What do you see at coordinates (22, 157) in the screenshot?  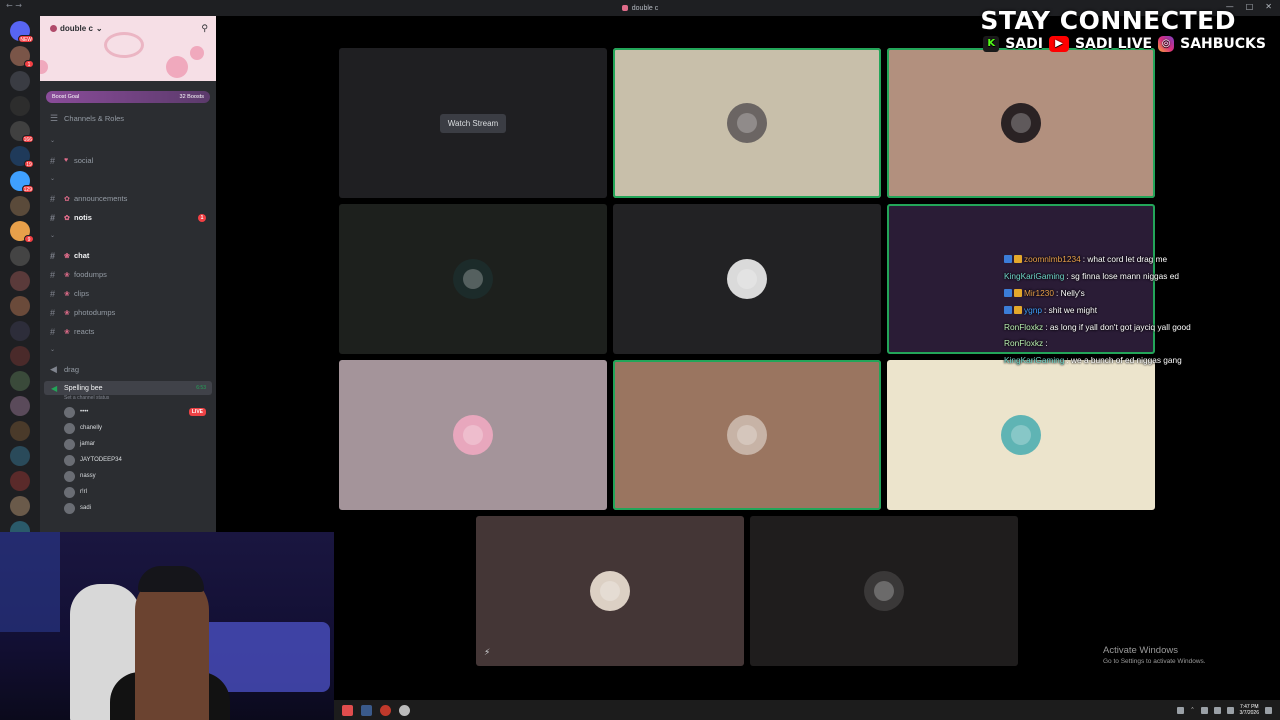 I see `server-icon: 19` at bounding box center [22, 157].